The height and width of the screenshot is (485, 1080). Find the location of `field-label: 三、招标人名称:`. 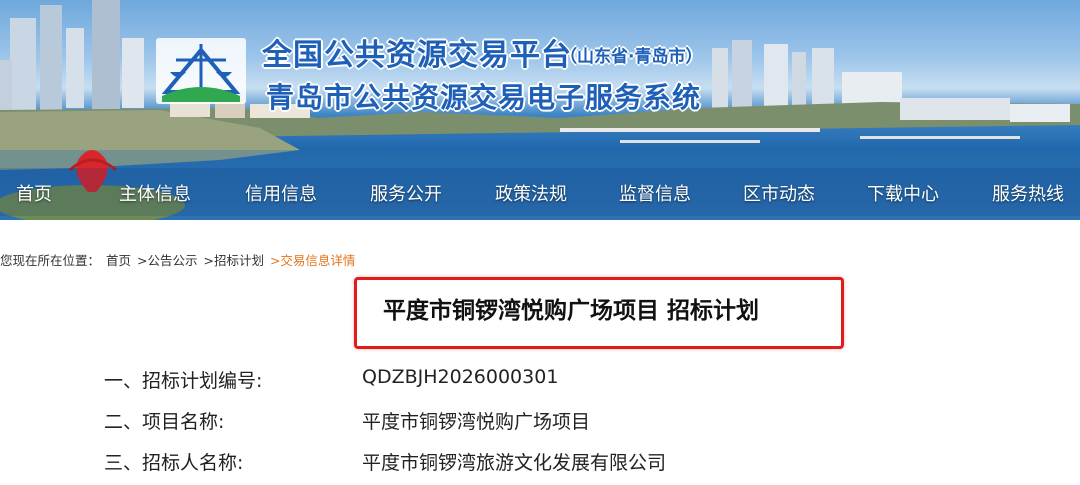

field-label: 三、招标人名称: is located at coordinates (174, 463).